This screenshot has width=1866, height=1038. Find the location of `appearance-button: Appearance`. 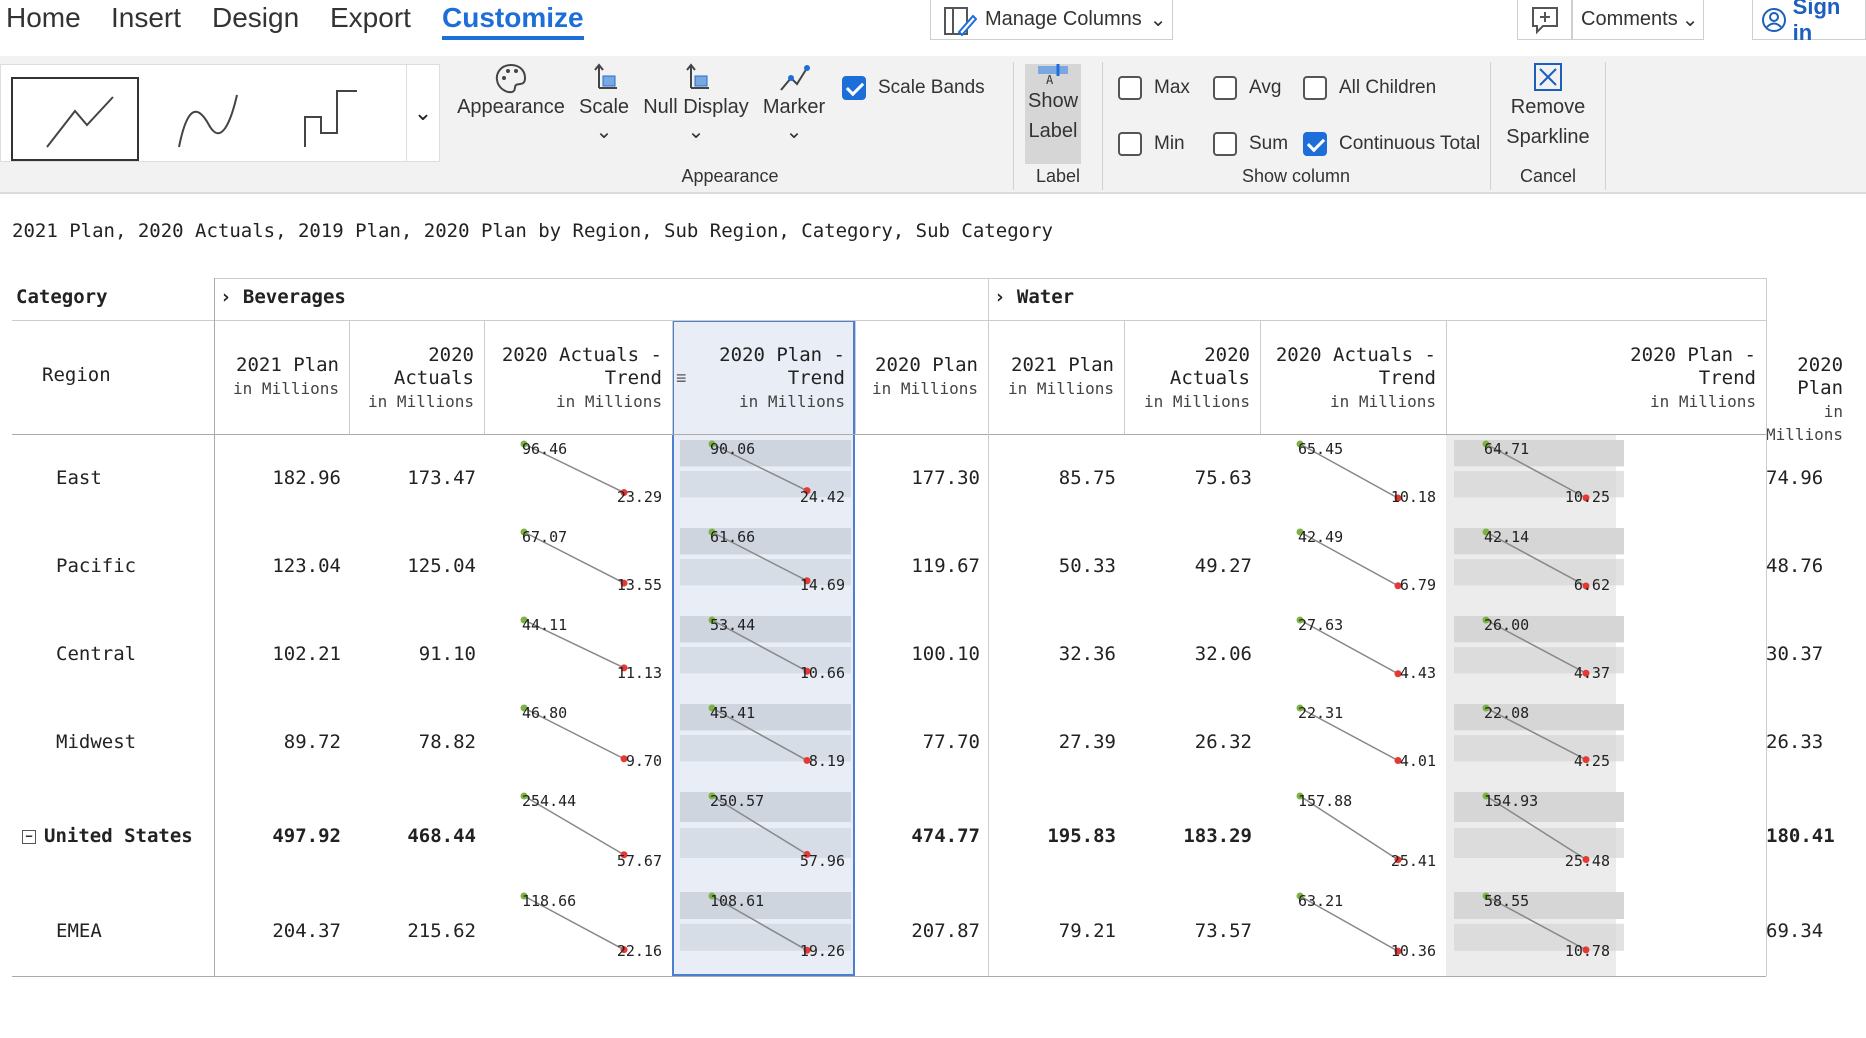

appearance-button: Appearance is located at coordinates (511, 90).